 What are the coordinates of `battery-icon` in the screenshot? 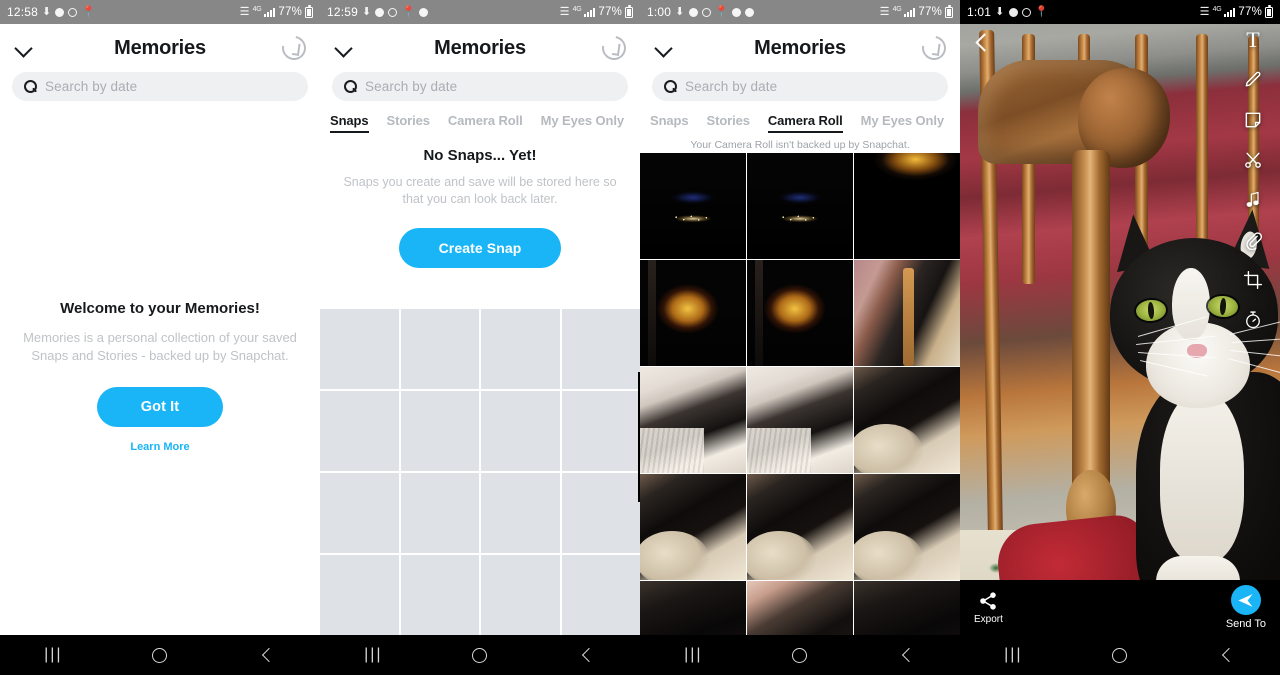 It's located at (629, 11).